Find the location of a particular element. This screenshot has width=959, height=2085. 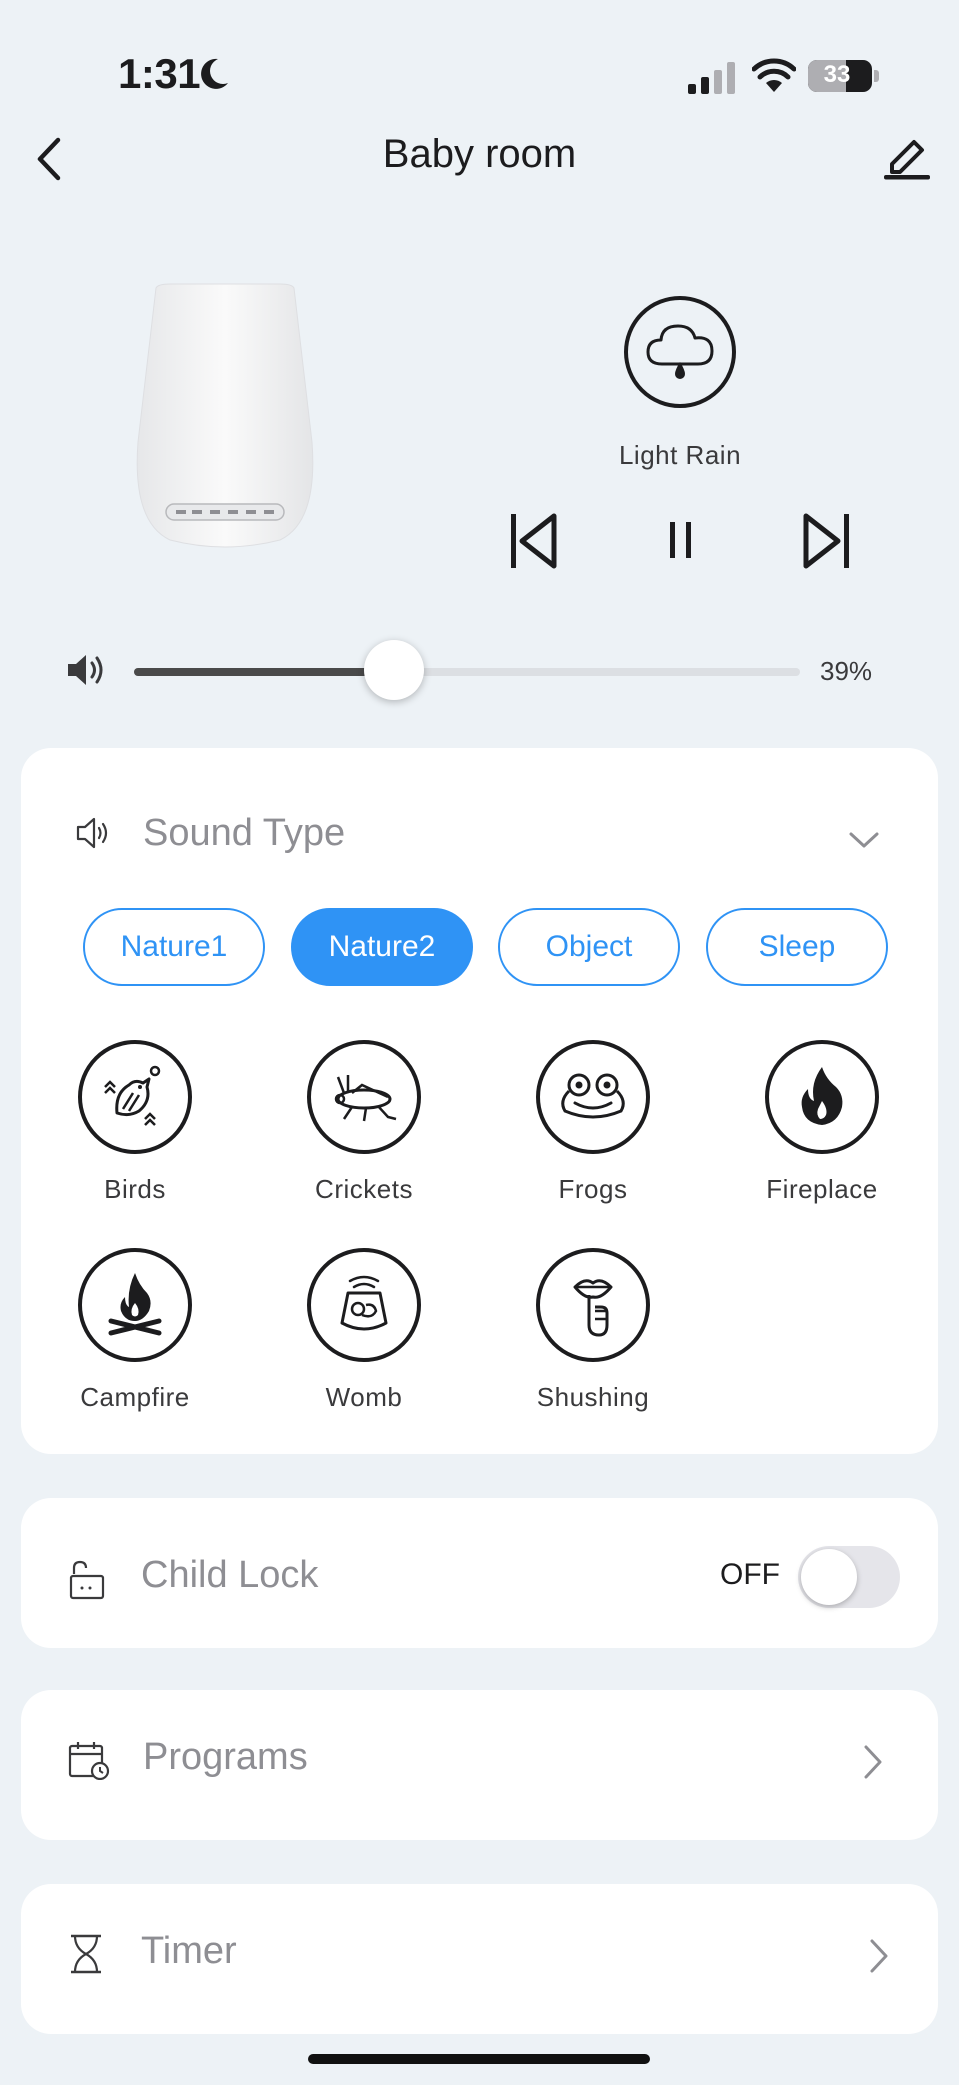

battery-level: 33 is located at coordinates (837, 74).